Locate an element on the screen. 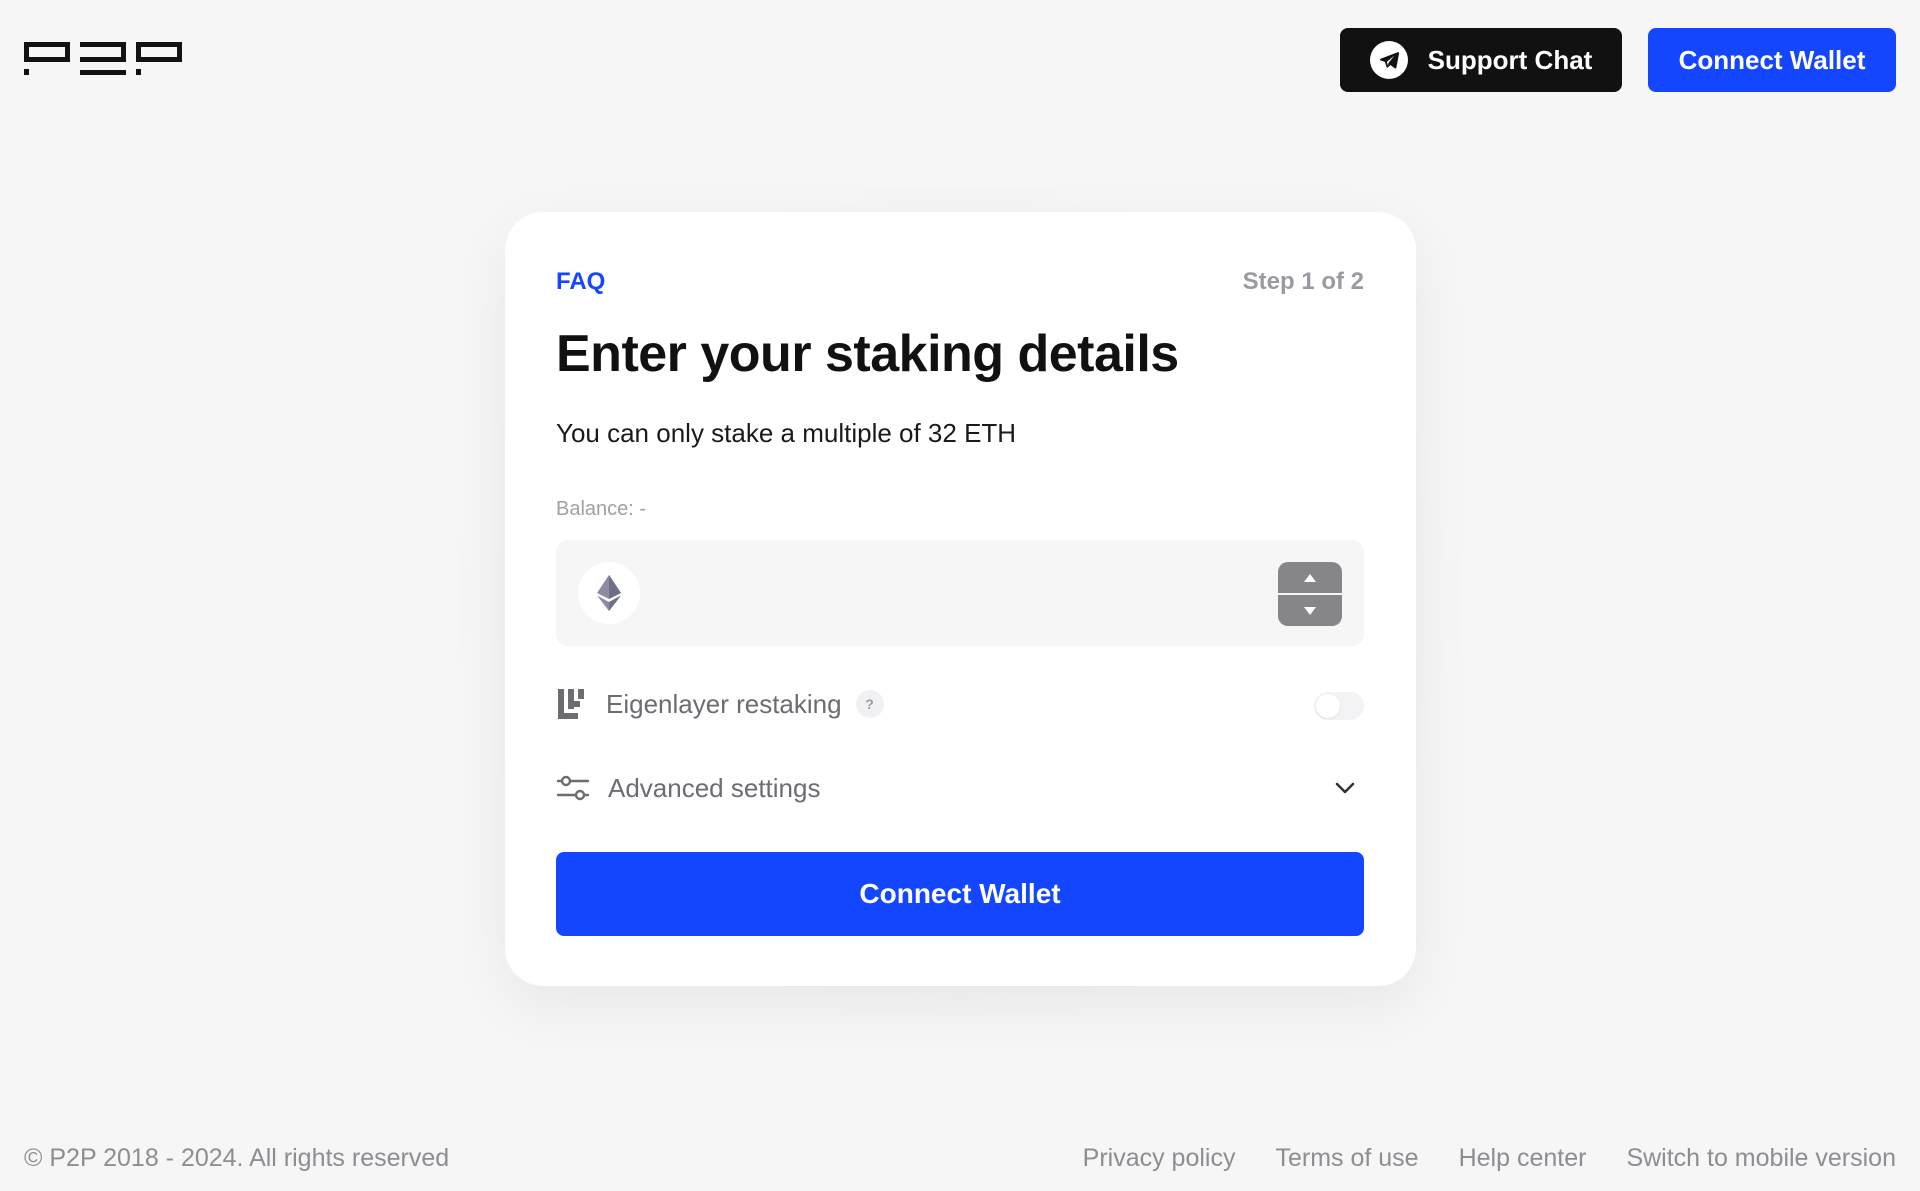 The image size is (1920, 1191). card-subtitle: You can only stake a multiple of 32 ETH is located at coordinates (786, 433).